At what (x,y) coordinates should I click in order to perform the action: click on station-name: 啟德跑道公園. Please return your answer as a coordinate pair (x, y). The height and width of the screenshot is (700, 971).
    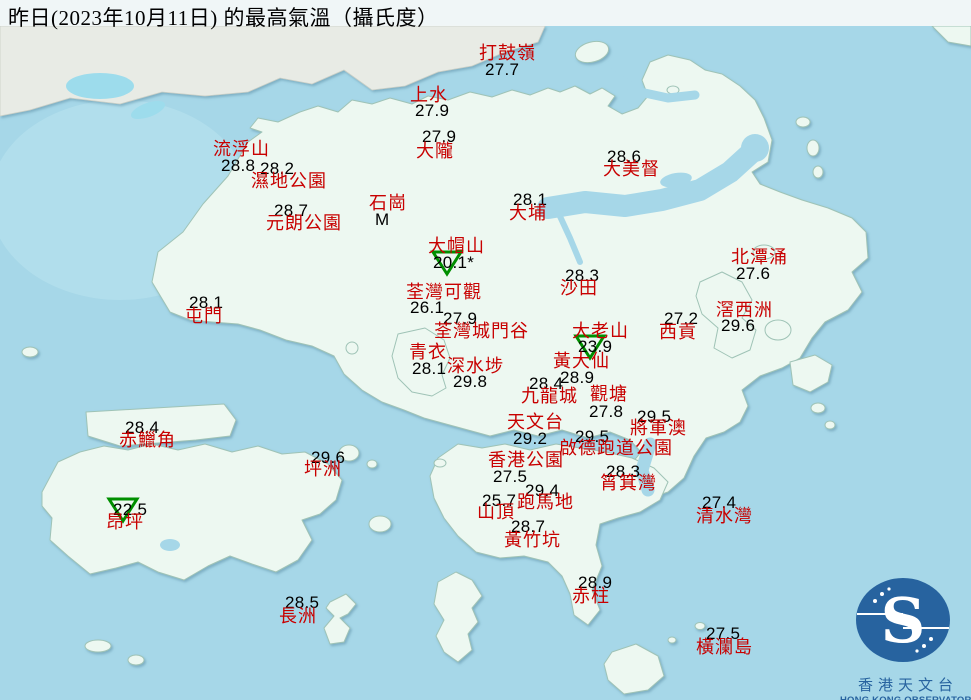
    Looking at the image, I should click on (616, 448).